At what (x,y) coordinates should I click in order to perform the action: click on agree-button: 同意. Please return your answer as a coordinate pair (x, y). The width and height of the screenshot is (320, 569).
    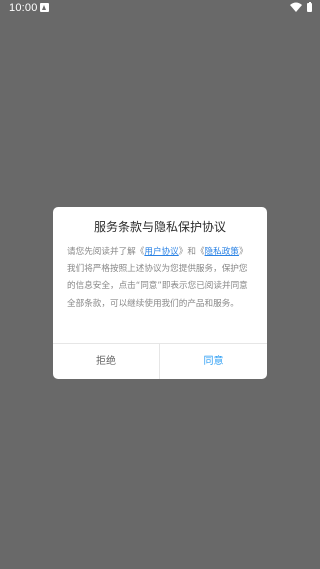
    Looking at the image, I should click on (213, 361).